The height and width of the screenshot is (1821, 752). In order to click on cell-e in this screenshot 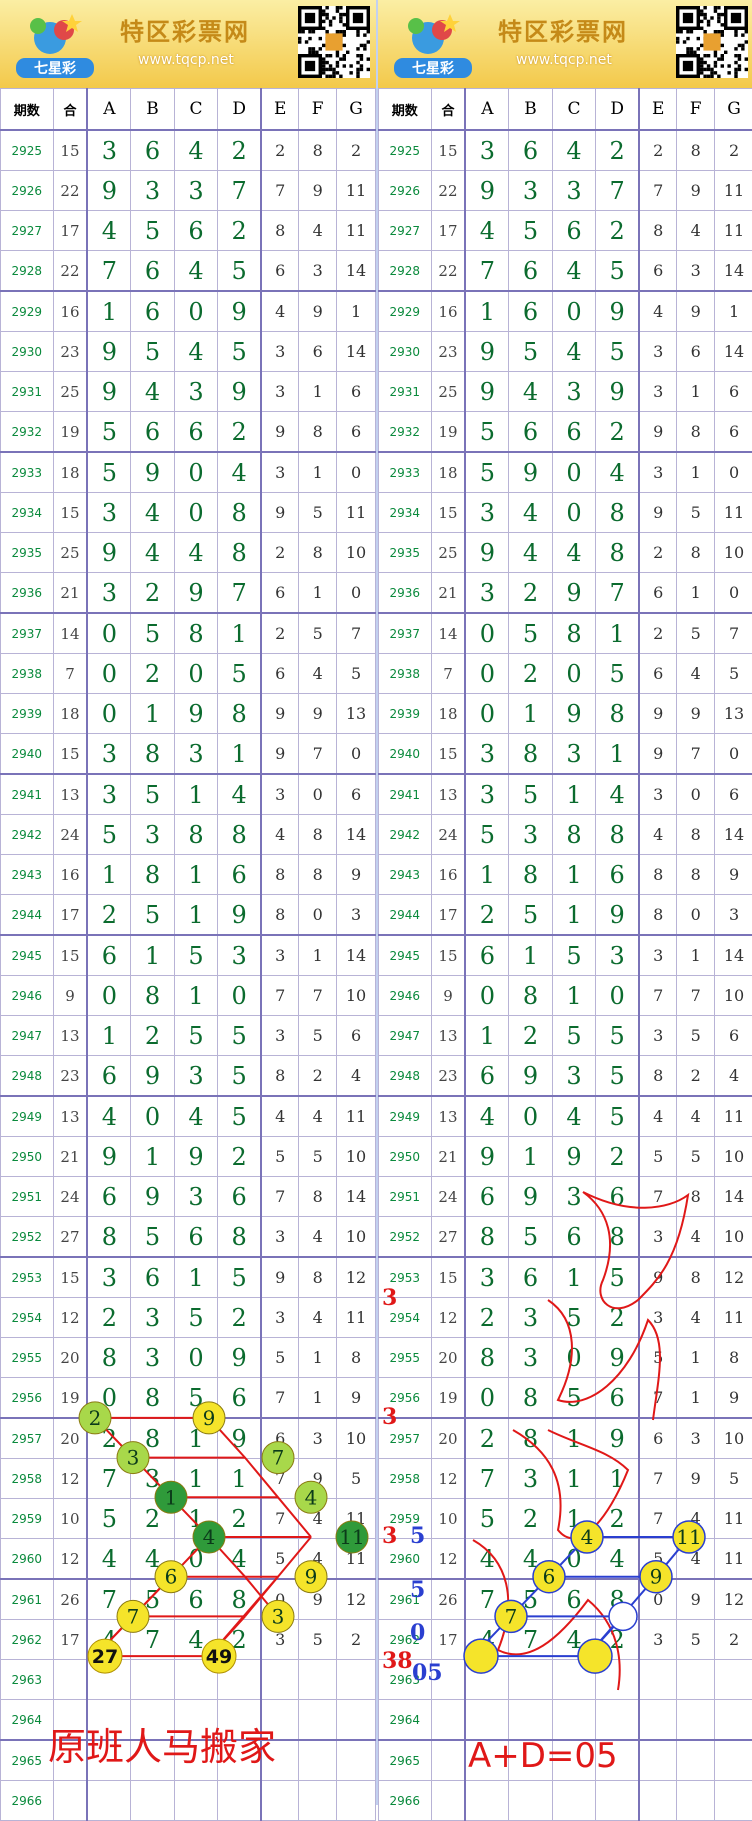, I will do `click(658, 1680)`.